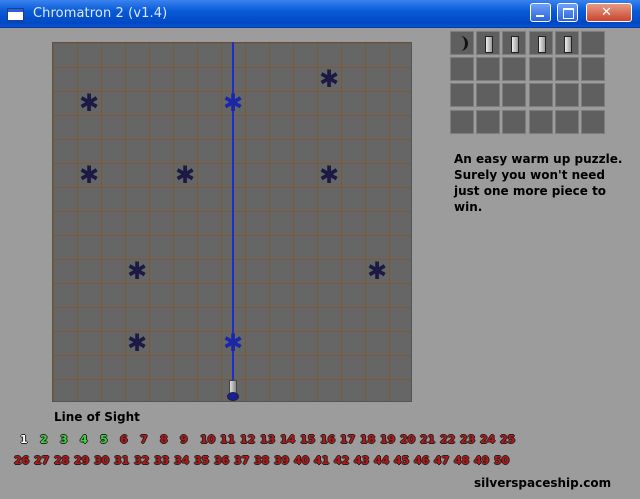 Image resolution: width=640 pixels, height=499 pixels. What do you see at coordinates (606, 12) in the screenshot?
I see `close-icon: ✕` at bounding box center [606, 12].